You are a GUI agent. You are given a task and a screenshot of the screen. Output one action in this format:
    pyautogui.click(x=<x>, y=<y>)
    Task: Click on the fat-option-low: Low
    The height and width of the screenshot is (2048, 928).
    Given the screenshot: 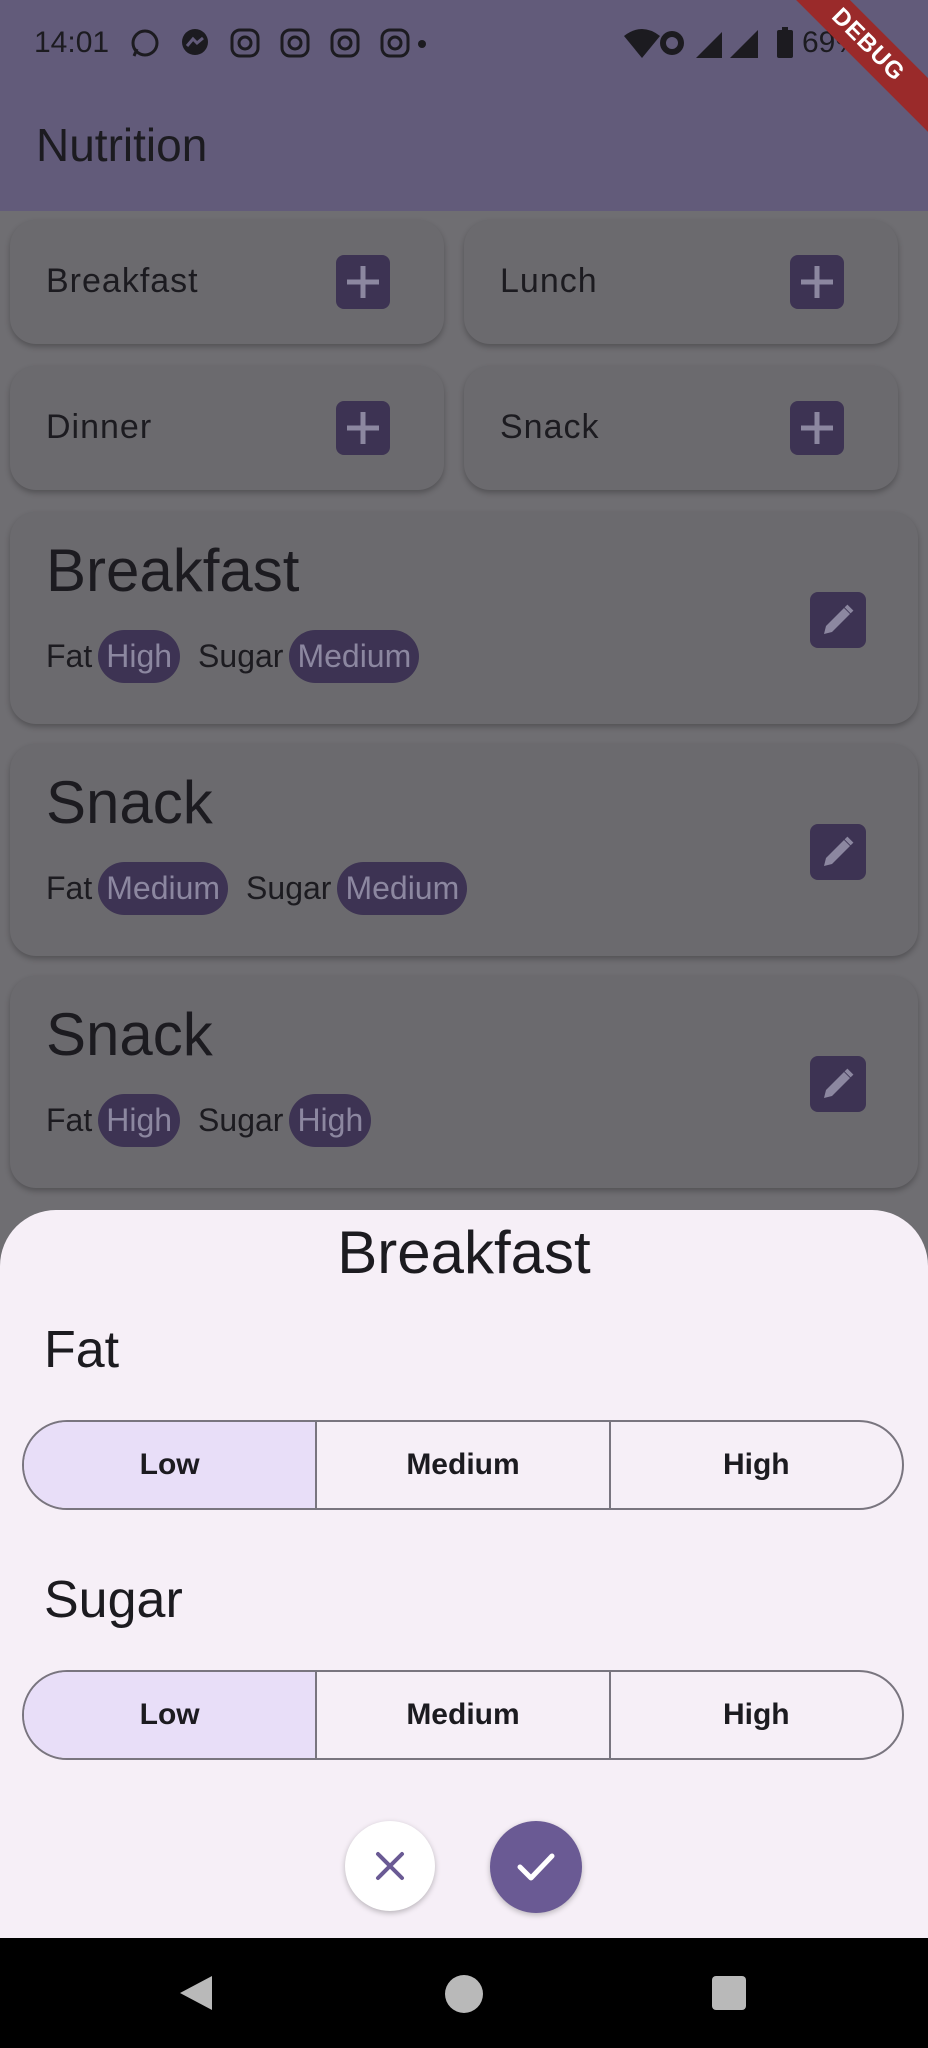 What is the action you would take?
    pyautogui.click(x=170, y=1465)
    